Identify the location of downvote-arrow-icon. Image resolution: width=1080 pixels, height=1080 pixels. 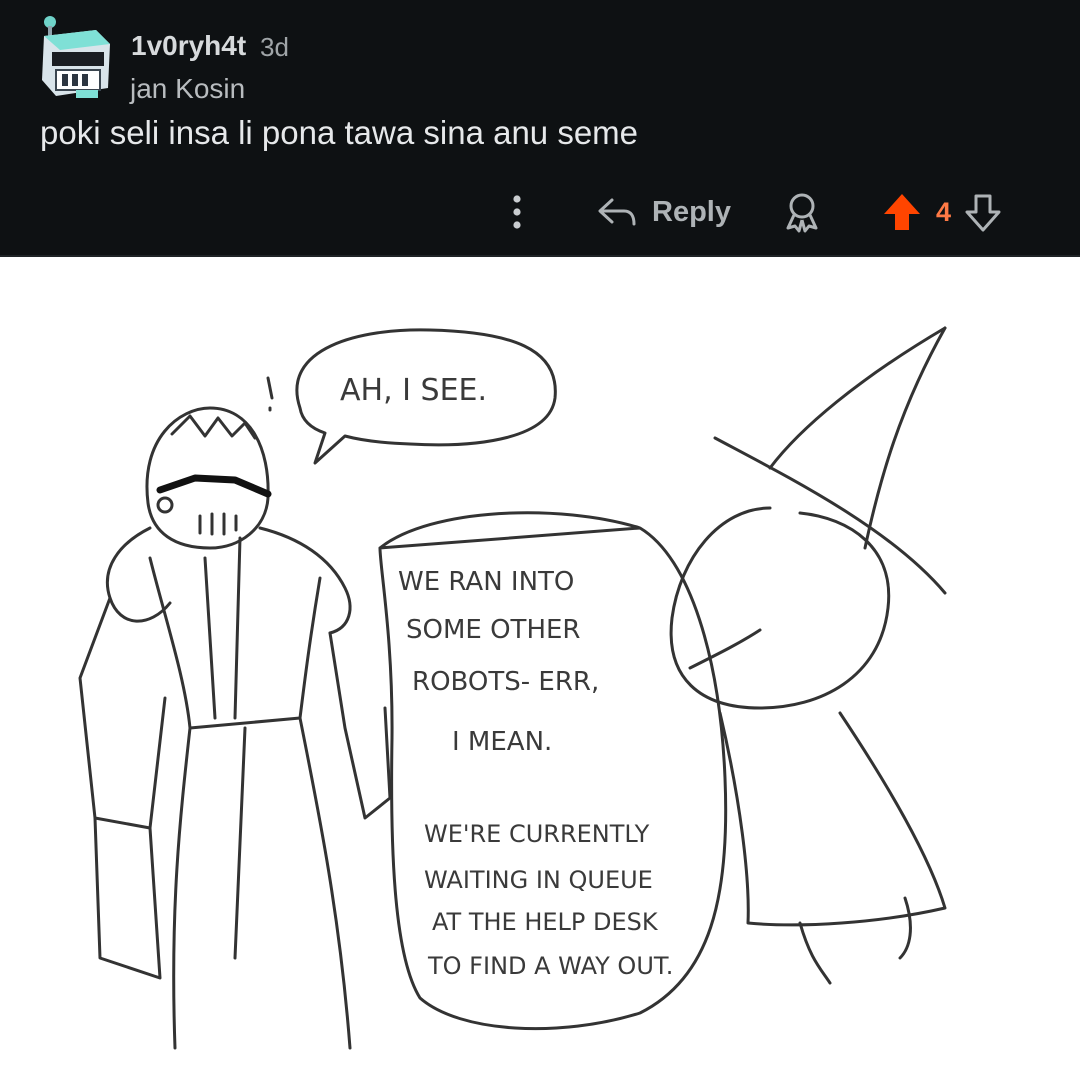
(983, 212).